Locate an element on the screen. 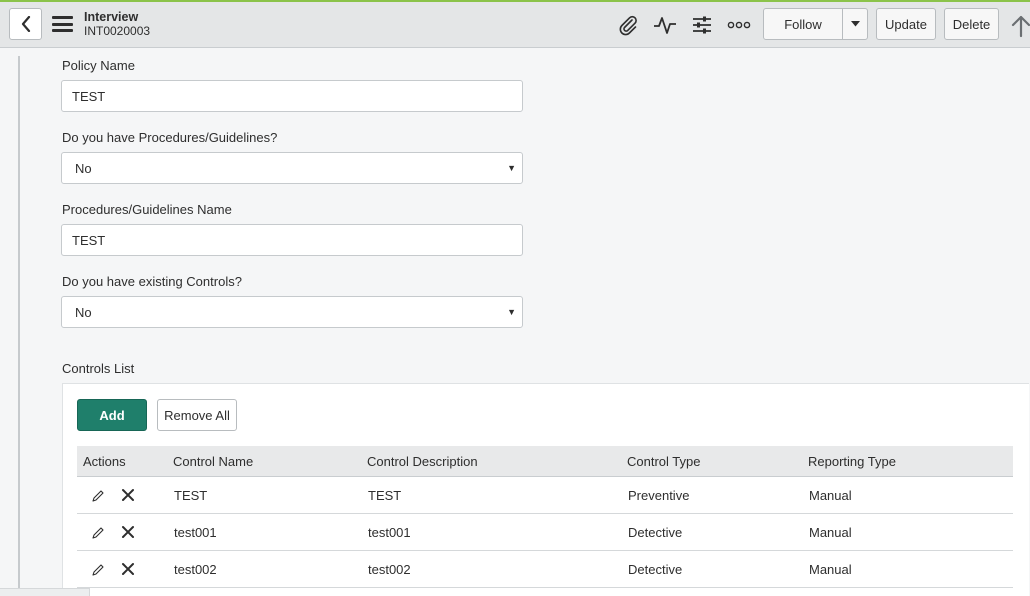 Image resolution: width=1030 pixels, height=596 pixels. control-name-cell: TEST is located at coordinates (191, 495).